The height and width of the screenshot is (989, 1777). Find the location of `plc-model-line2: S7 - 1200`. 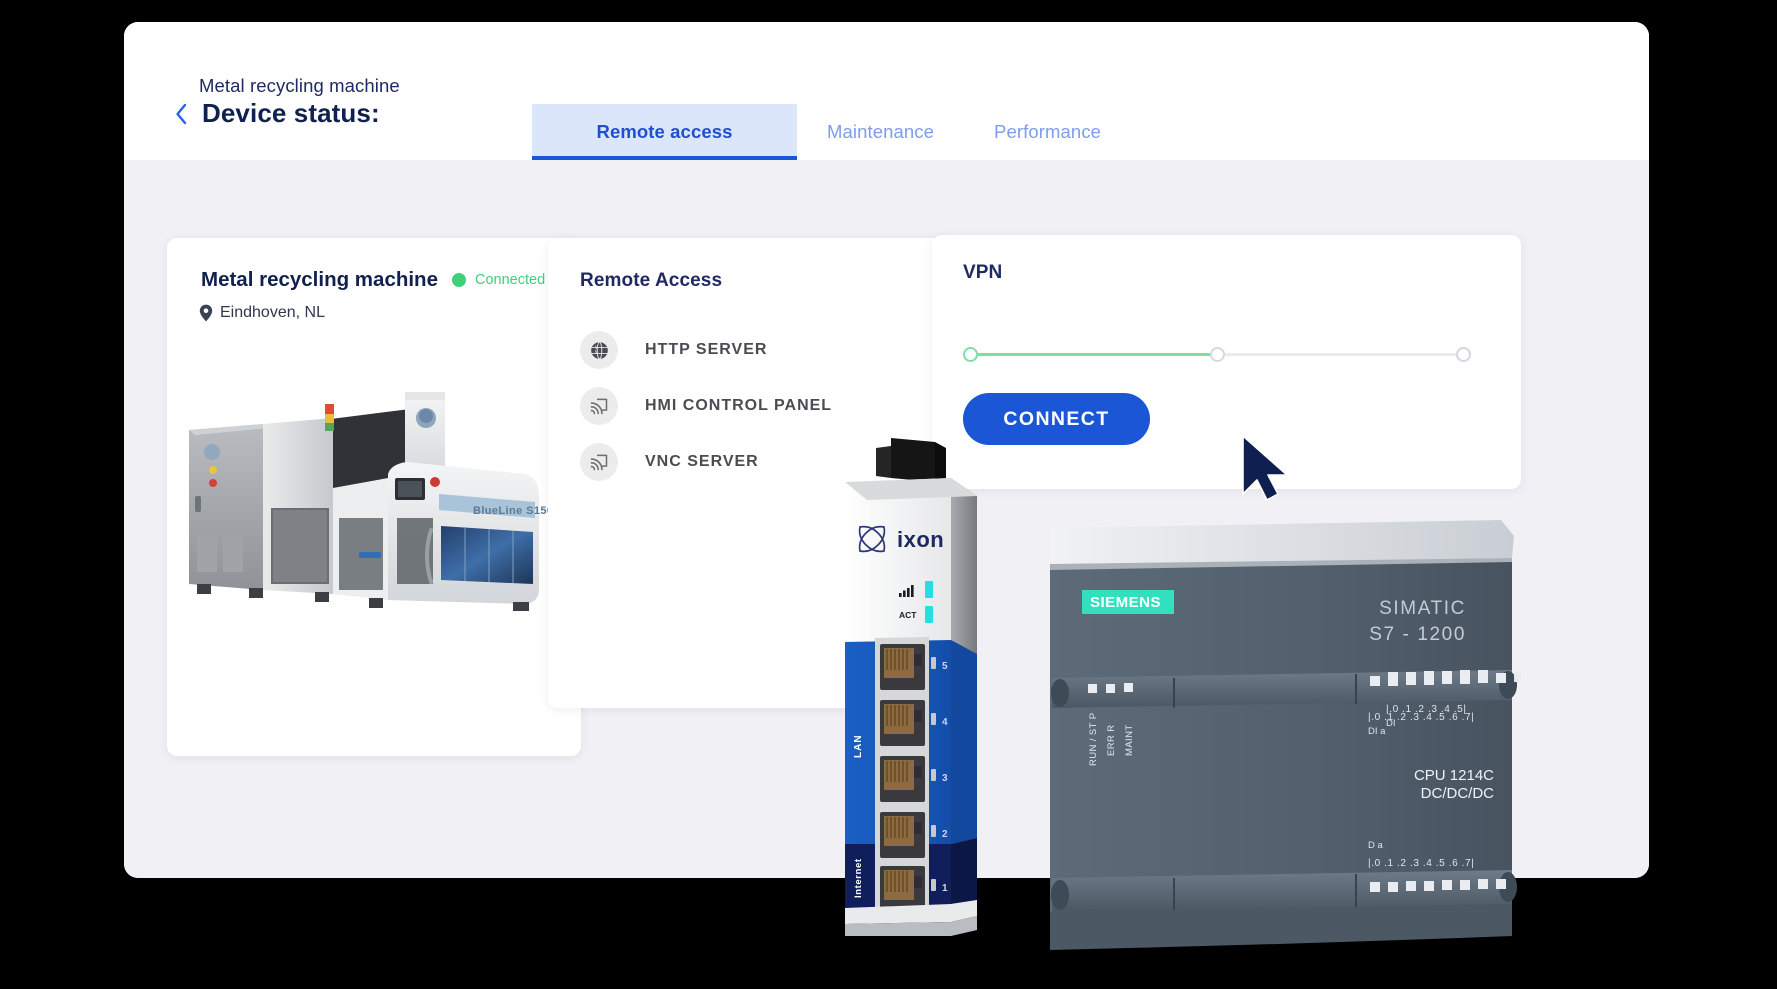

plc-model-line2: S7 - 1200 is located at coordinates (1417, 634).